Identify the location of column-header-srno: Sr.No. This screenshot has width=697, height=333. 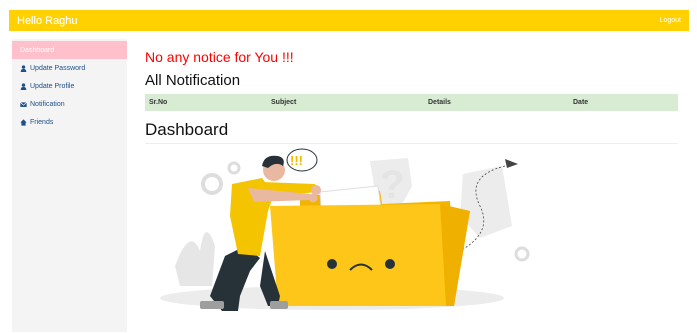
(158, 102).